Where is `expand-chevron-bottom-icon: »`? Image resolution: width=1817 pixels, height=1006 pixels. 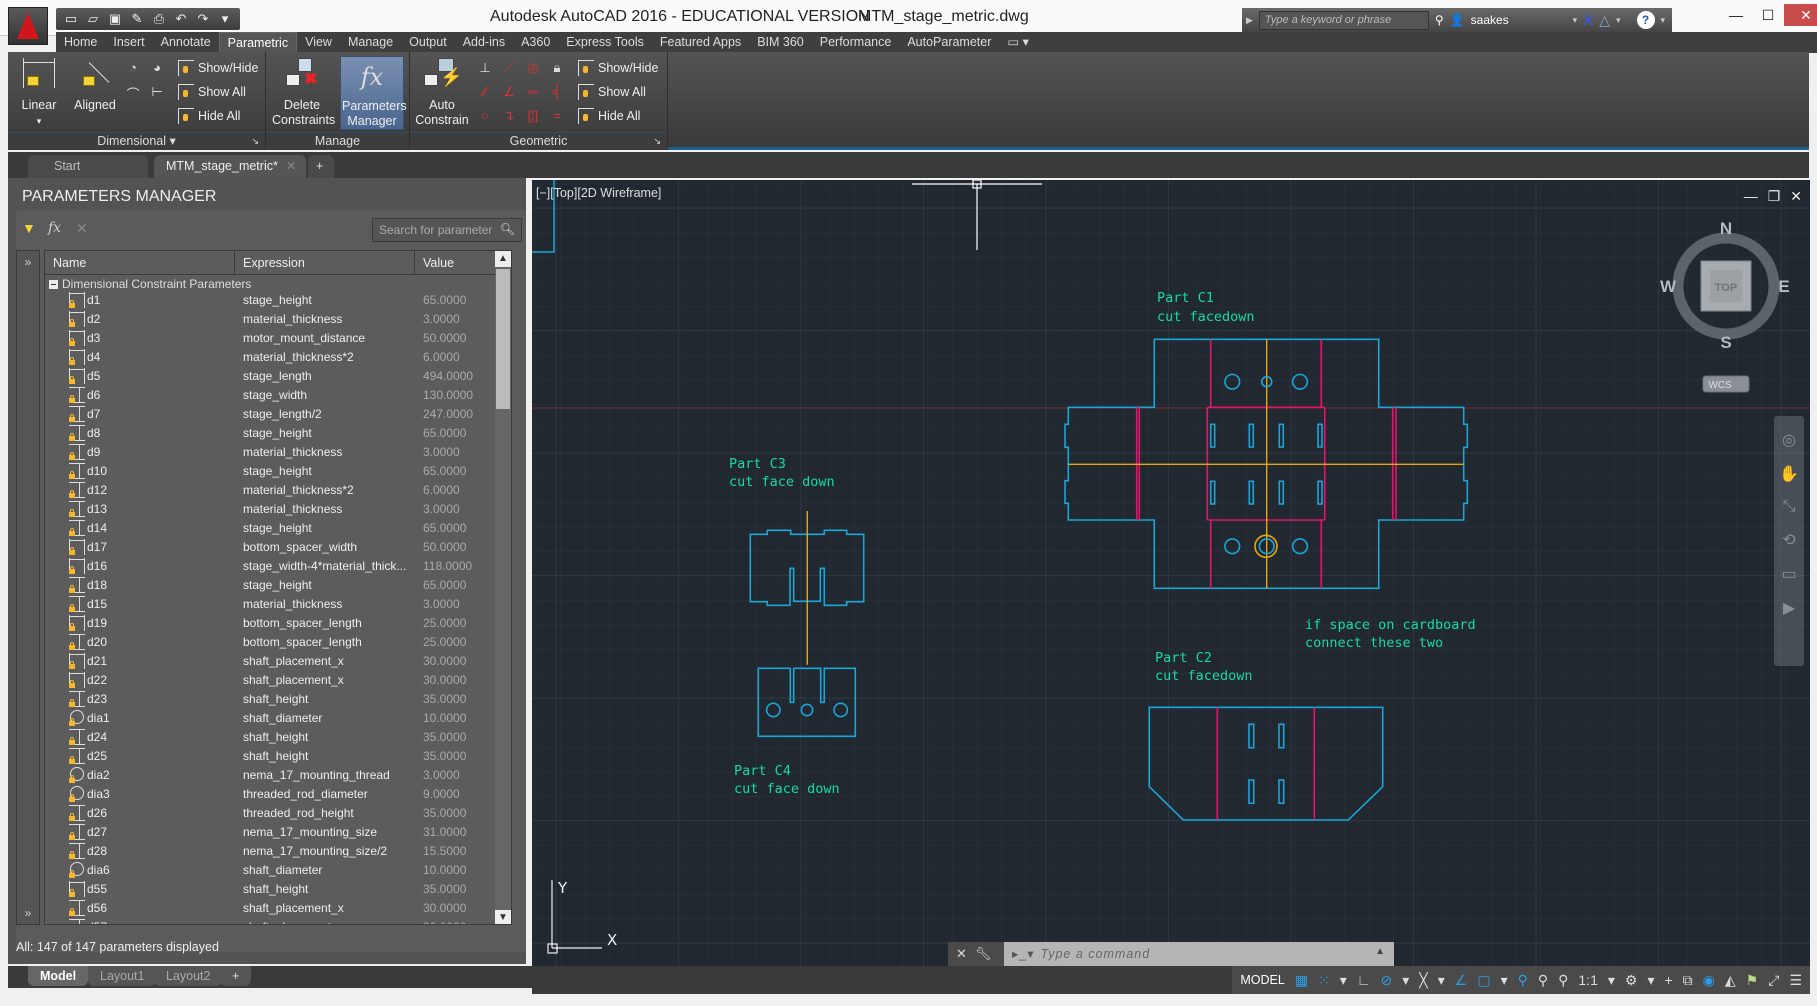
expand-chevron-bottom-icon: » is located at coordinates (28, 913).